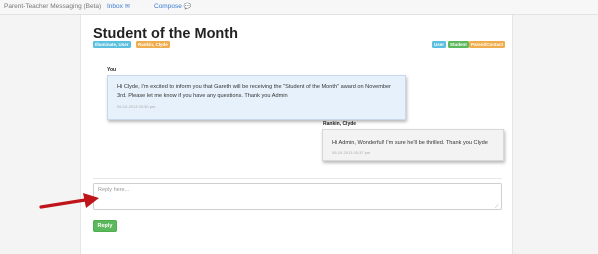 This screenshot has width=598, height=254. What do you see at coordinates (297, 178) in the screenshot?
I see `divider` at bounding box center [297, 178].